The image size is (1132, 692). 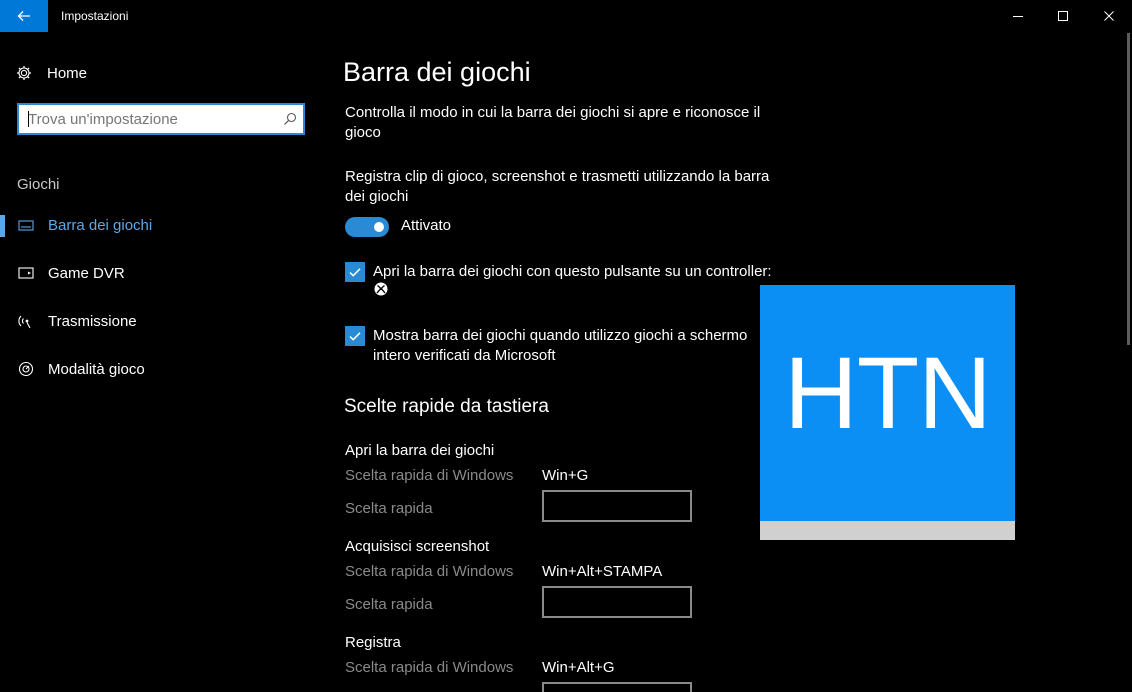 I want to click on maximize-icon, so click(x=1063, y=16).